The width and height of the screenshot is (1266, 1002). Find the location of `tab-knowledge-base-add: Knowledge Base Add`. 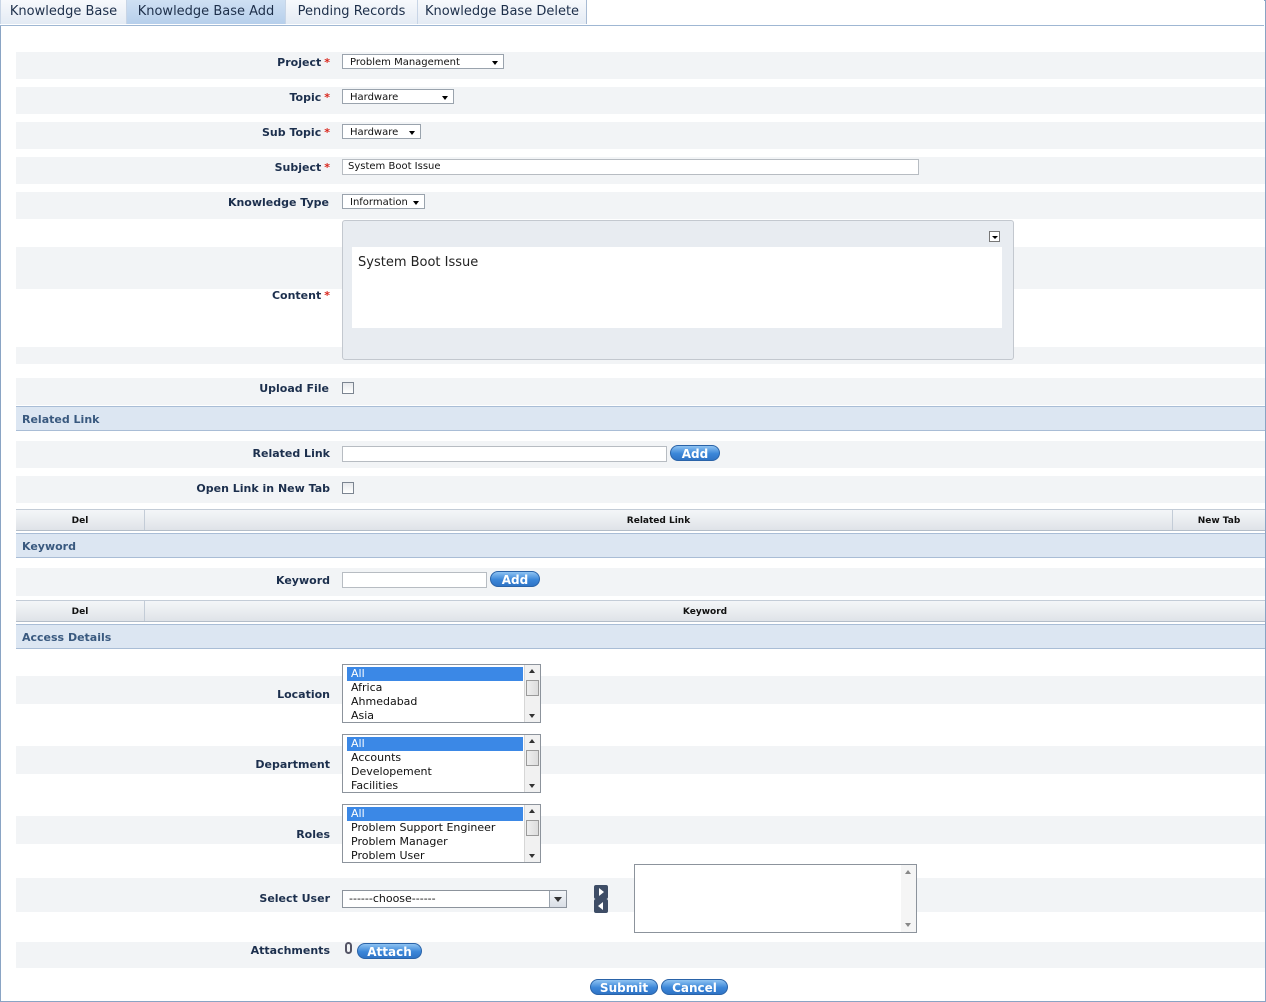

tab-knowledge-base-add: Knowledge Base Add is located at coordinates (206, 12).